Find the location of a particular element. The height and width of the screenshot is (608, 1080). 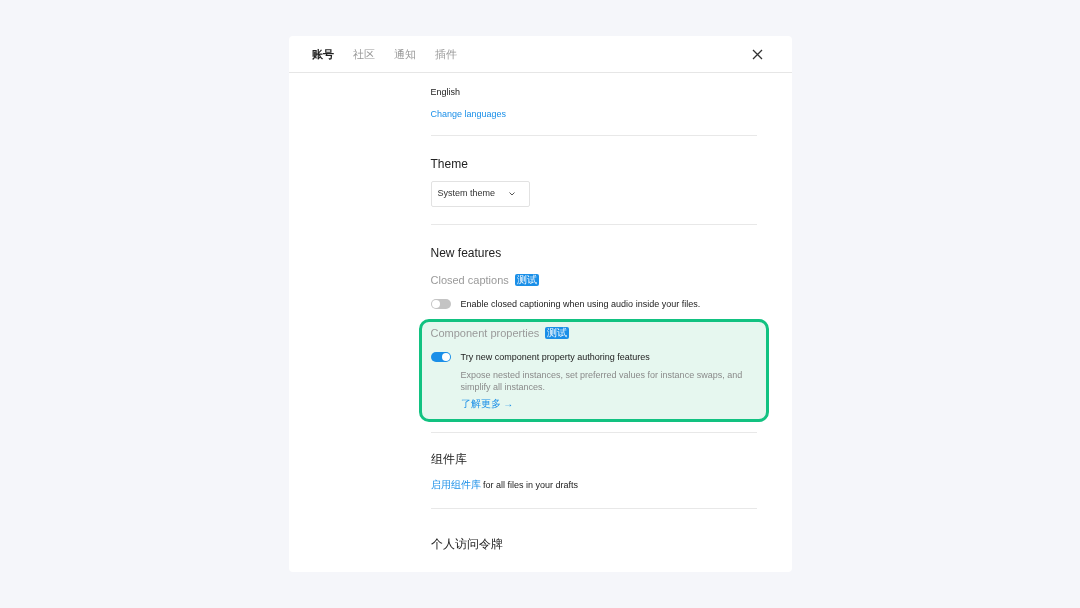

feature-description: Expose nested instances, set preferred values for instance swaps, and simplify all instances. is located at coordinates (601, 381).